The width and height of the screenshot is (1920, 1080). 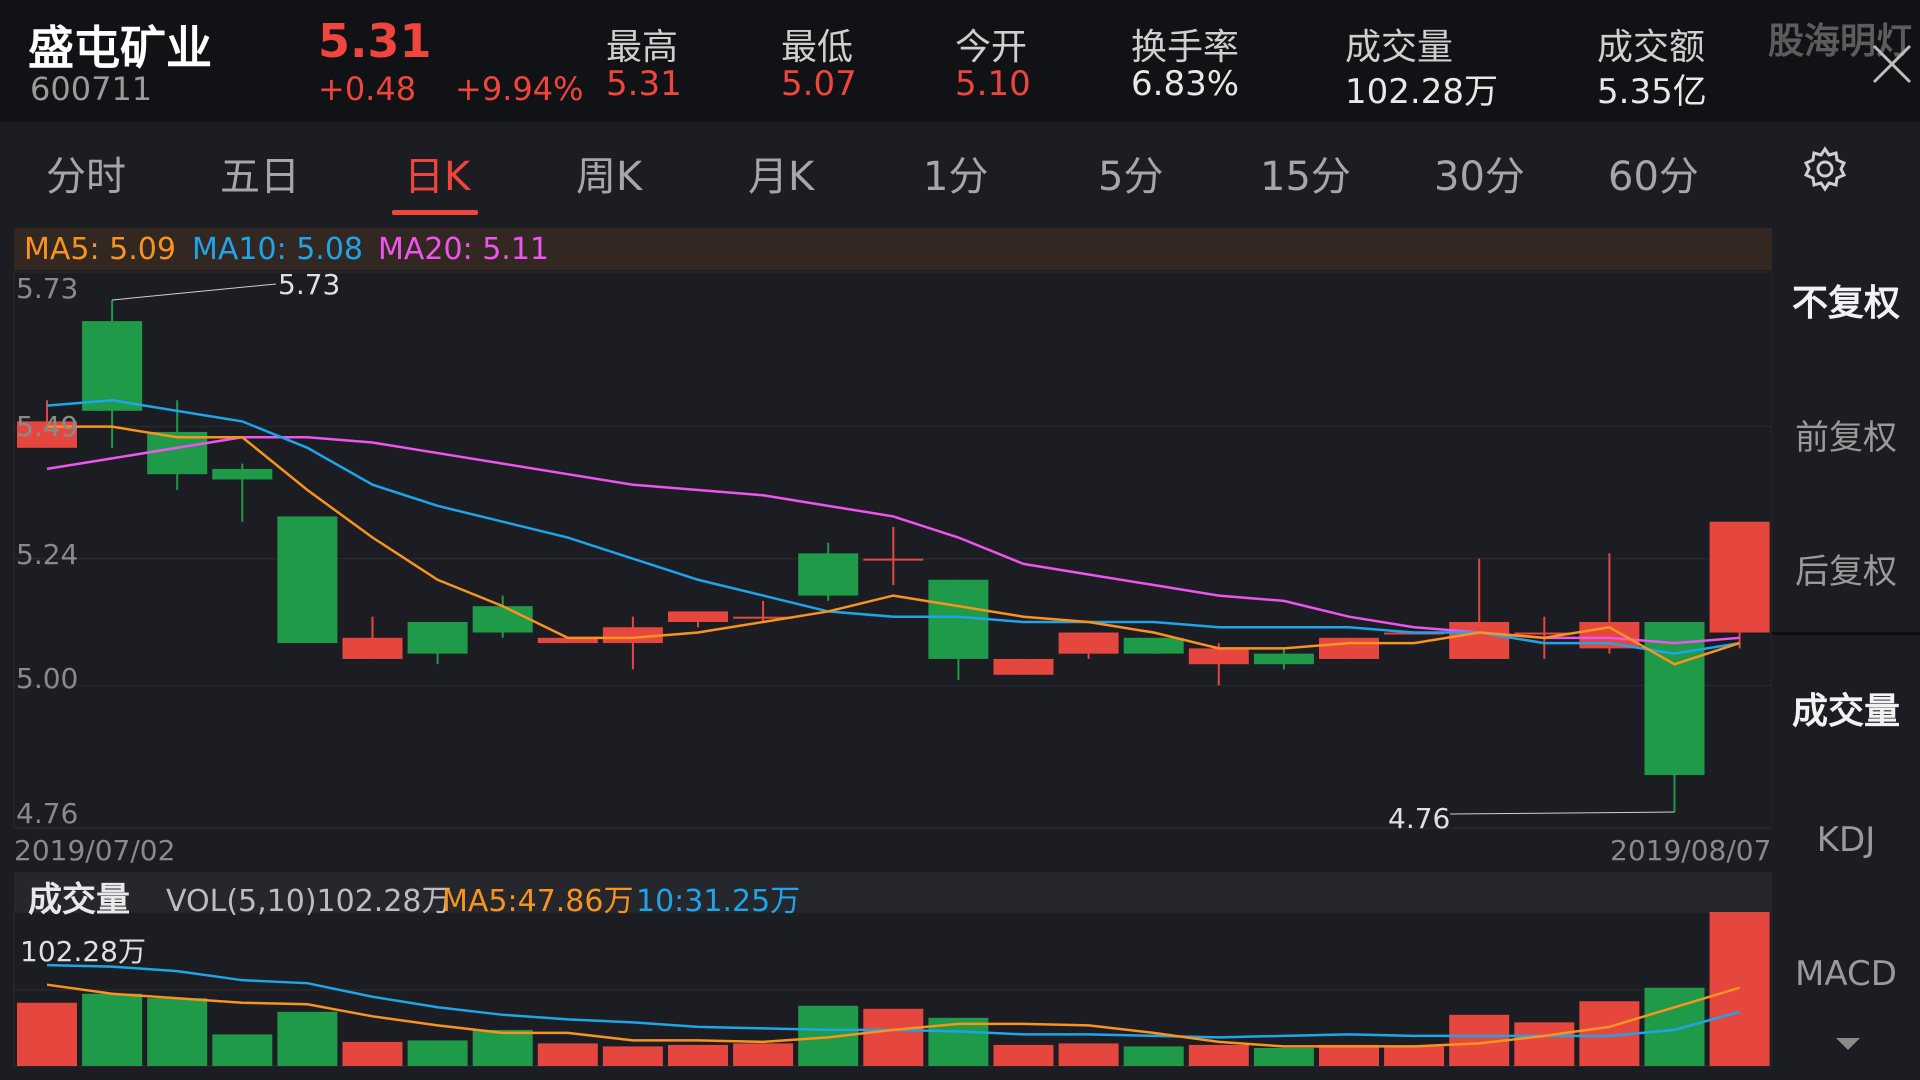 I want to click on gear-icon, so click(x=1825, y=169).